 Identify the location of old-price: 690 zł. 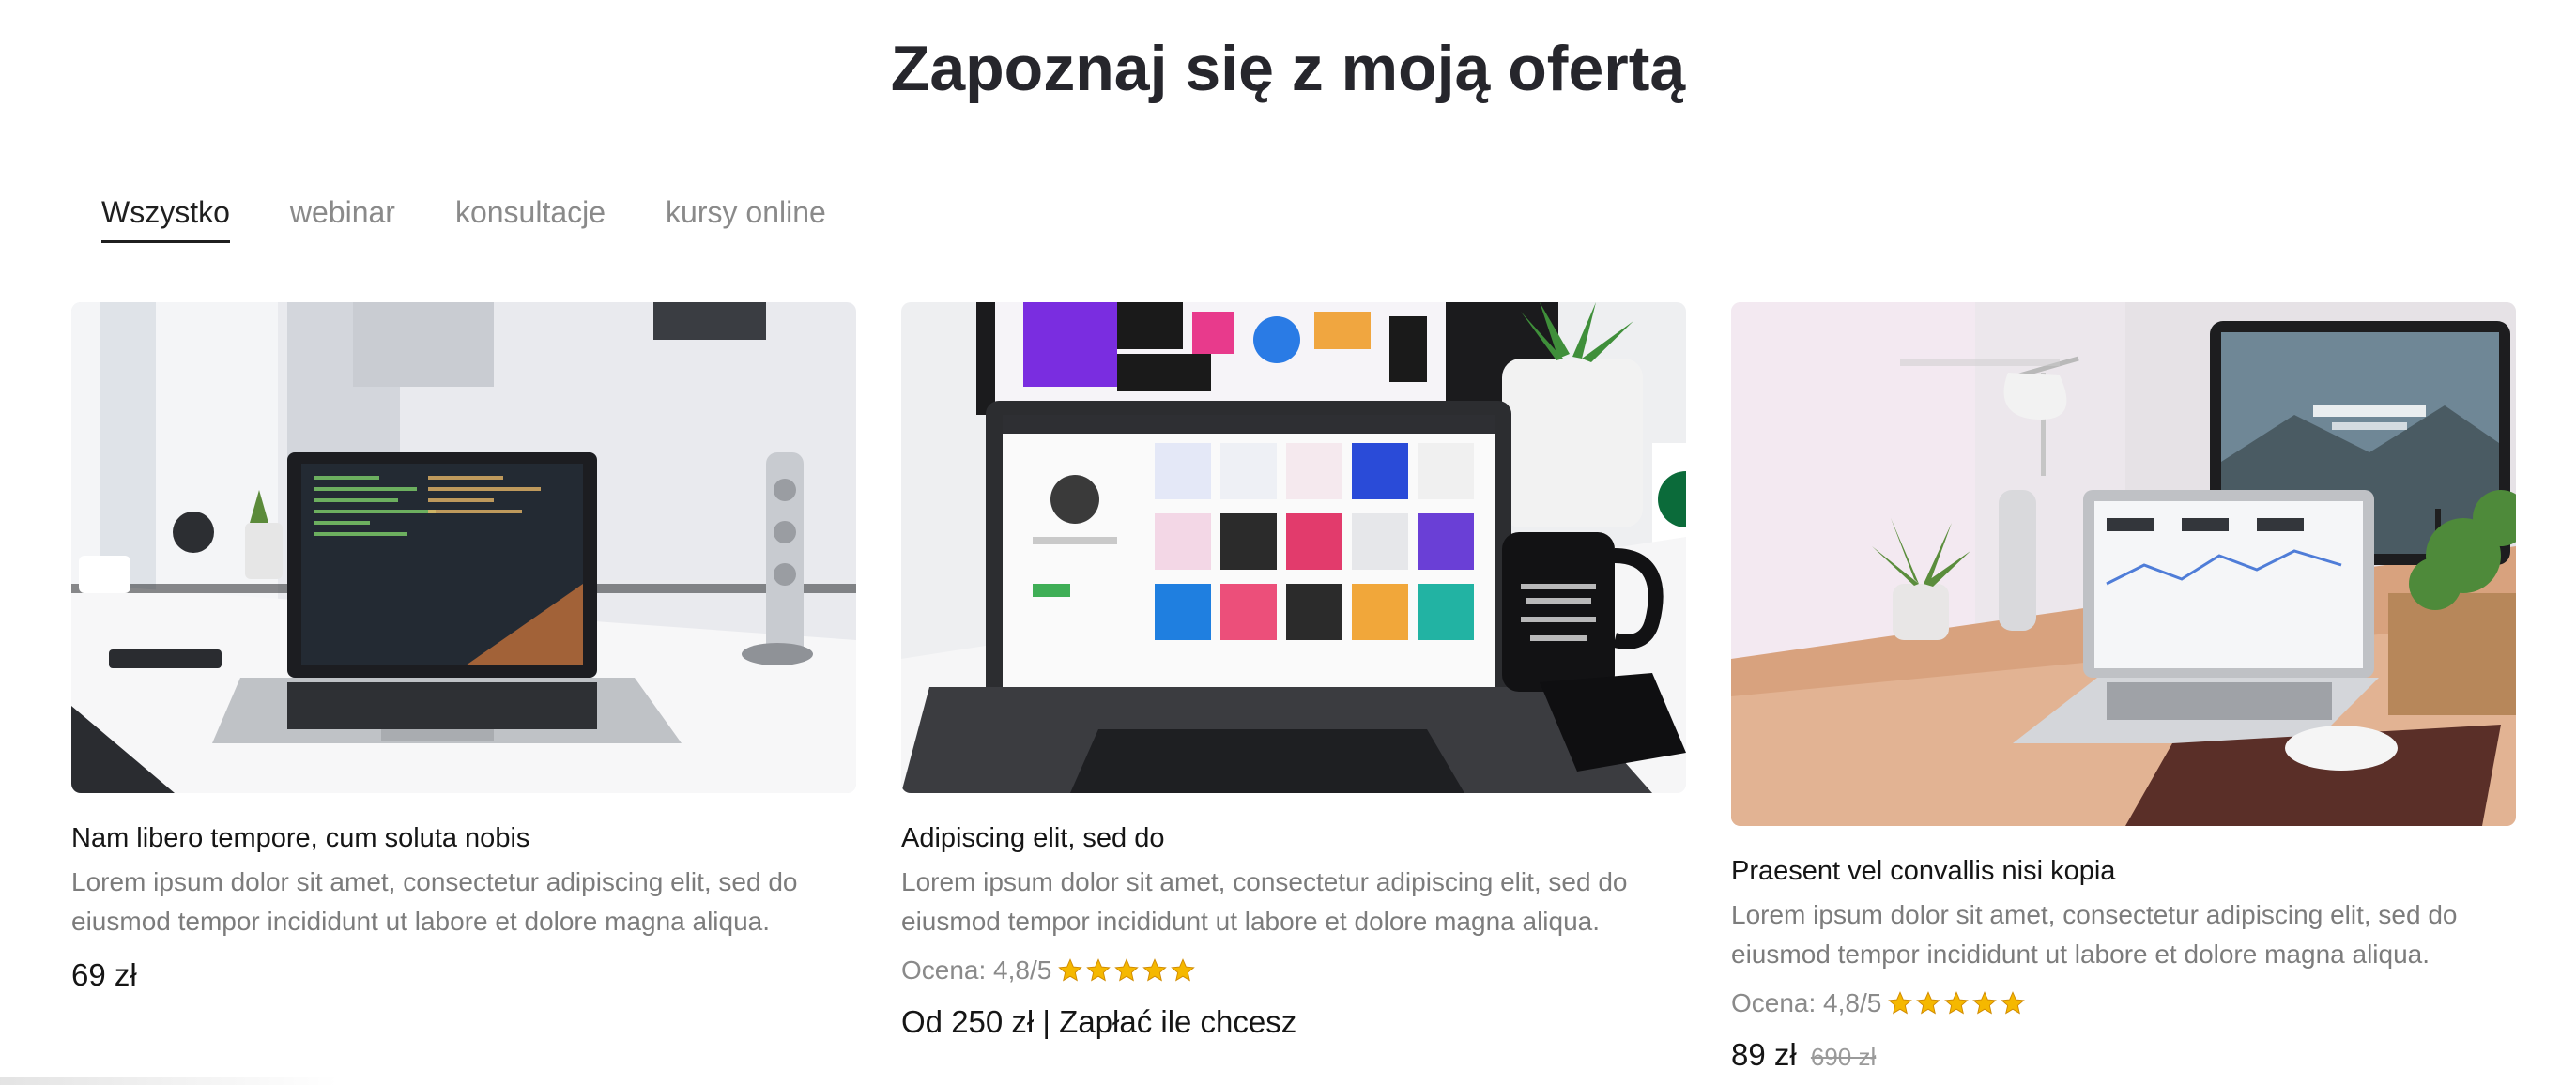
(1843, 1057).